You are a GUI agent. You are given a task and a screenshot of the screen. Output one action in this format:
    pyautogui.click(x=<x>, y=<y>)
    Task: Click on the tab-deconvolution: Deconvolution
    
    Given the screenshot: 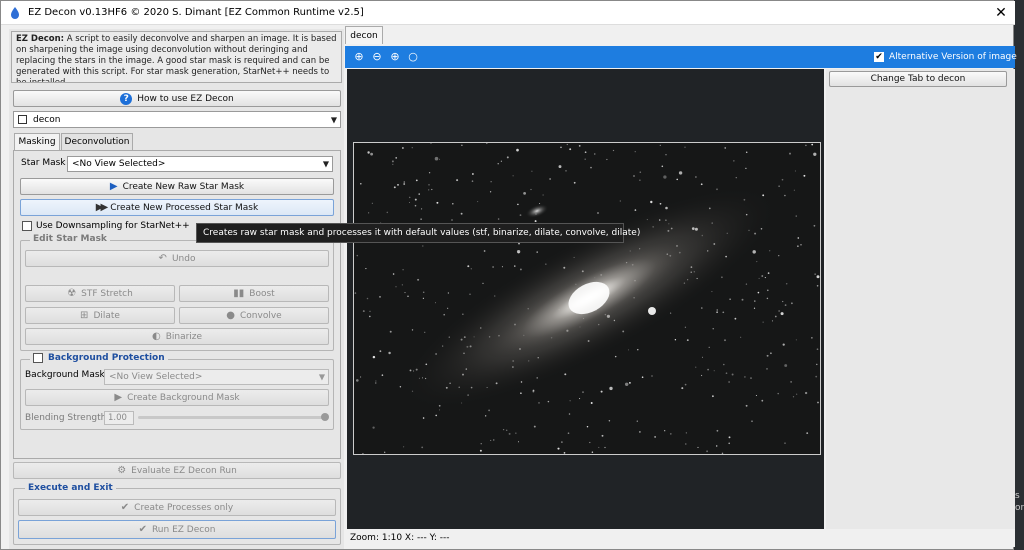 What is the action you would take?
    pyautogui.click(x=97, y=141)
    